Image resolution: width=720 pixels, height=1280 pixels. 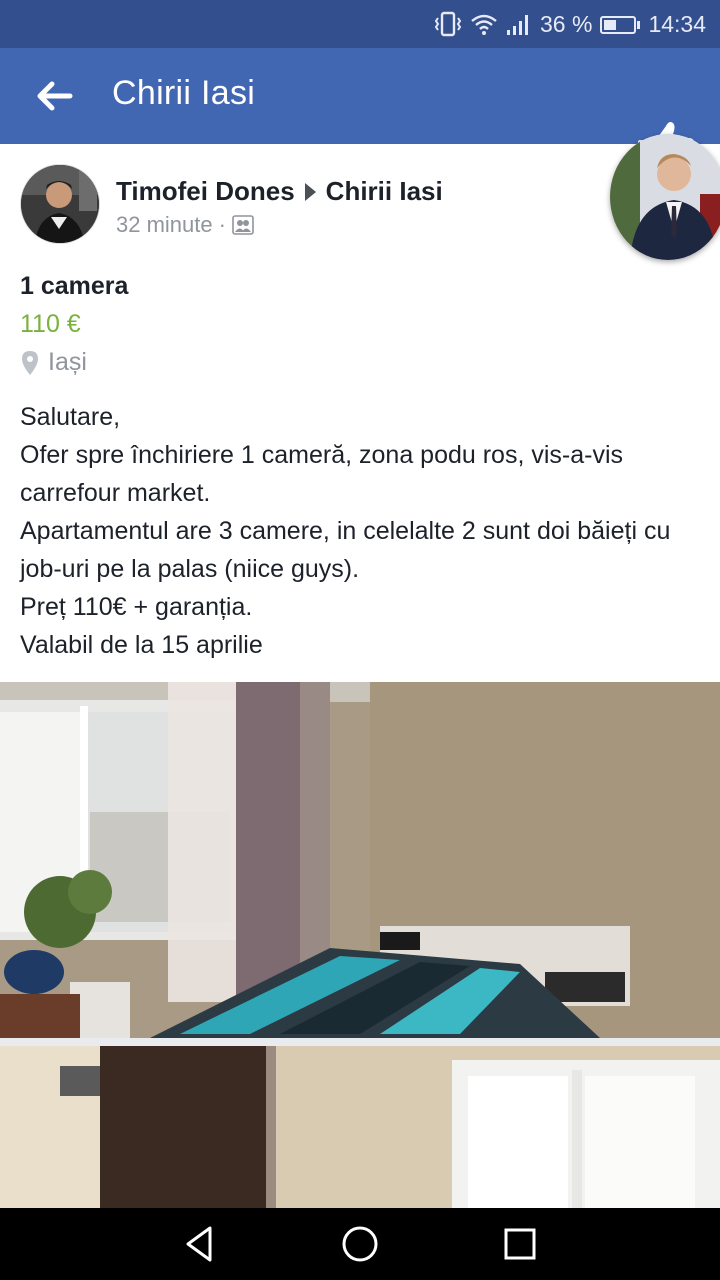 I want to click on profile-photo, so click(x=665, y=197).